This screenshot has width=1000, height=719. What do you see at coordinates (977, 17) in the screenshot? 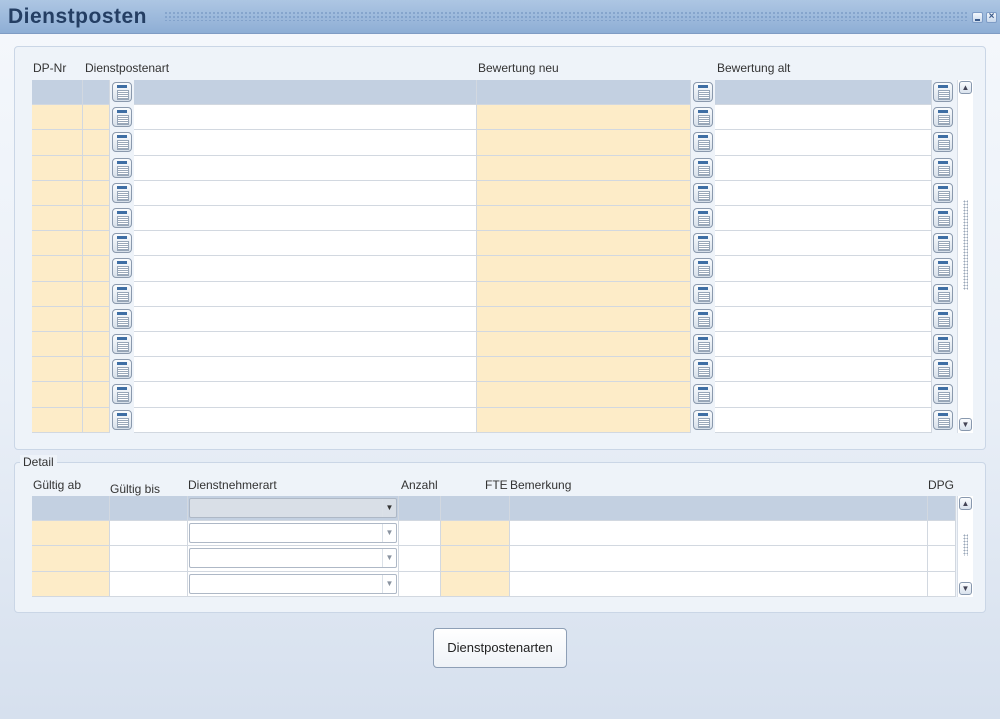
I see `minimize-icon` at bounding box center [977, 17].